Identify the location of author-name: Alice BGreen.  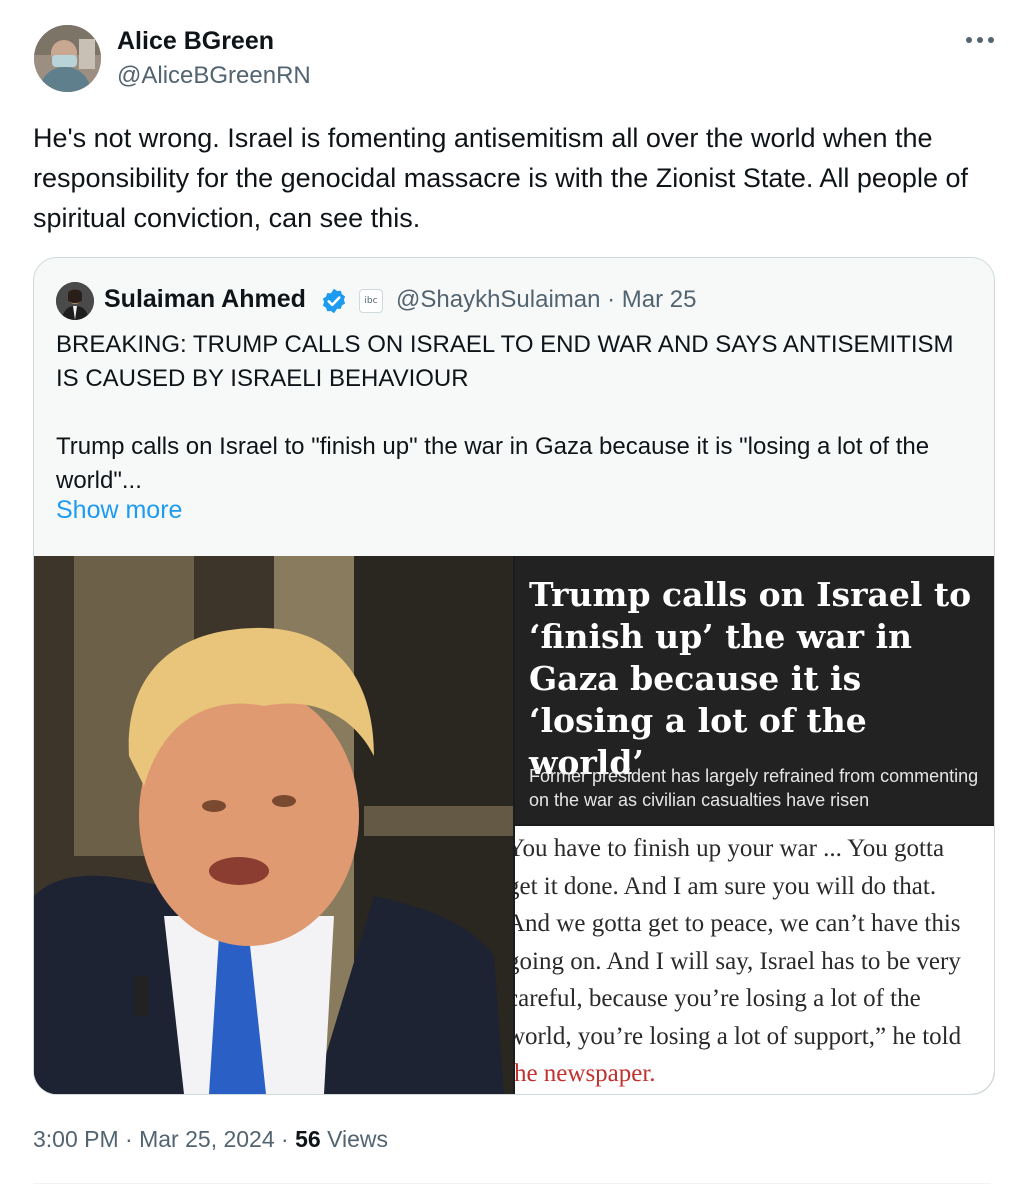
(195, 41).